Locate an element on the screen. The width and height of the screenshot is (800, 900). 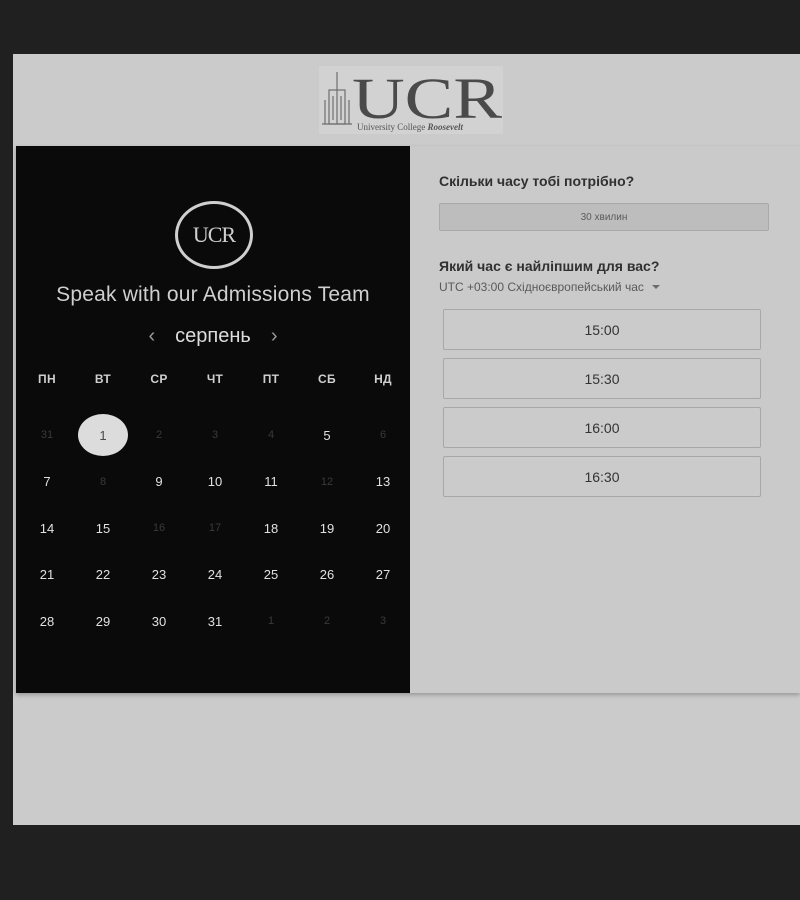
time-slot-button: 16:00 is located at coordinates (602, 427).